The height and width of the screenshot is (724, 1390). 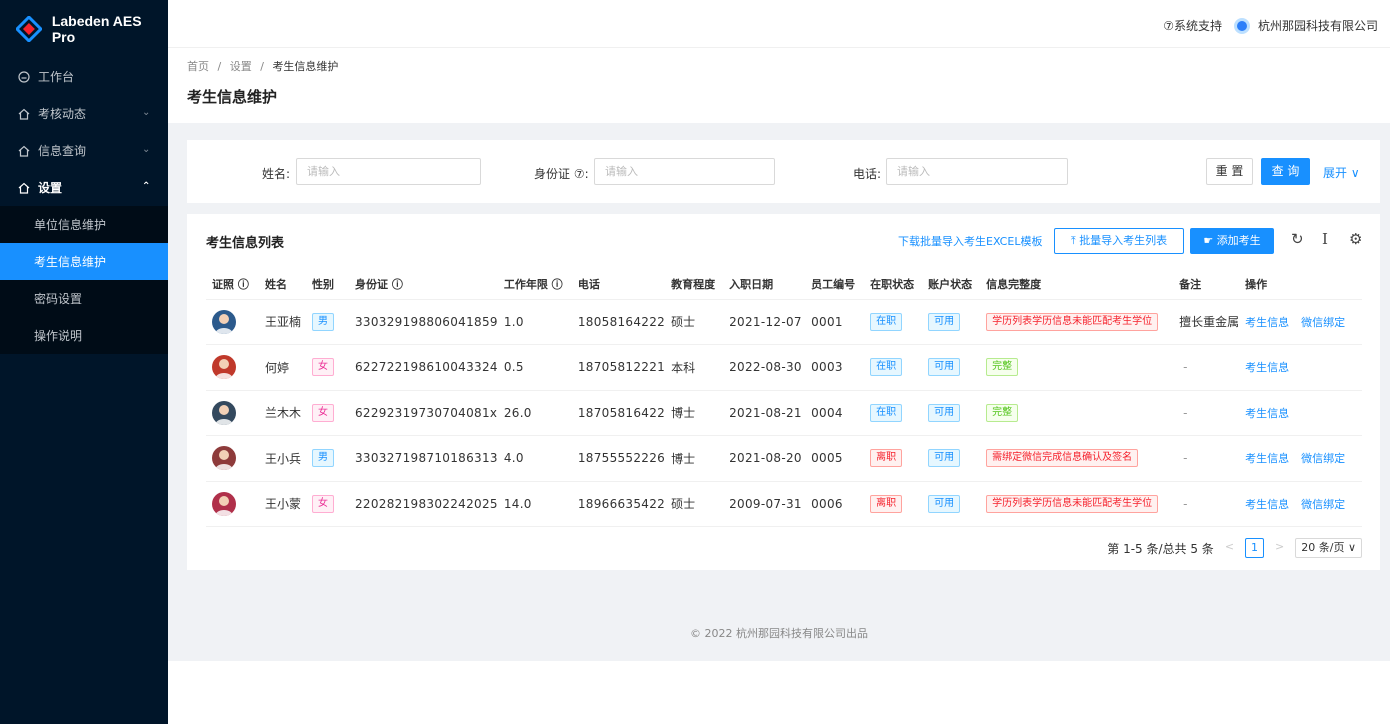 I want to click on cell-name: 兰木木, so click(x=282, y=413).